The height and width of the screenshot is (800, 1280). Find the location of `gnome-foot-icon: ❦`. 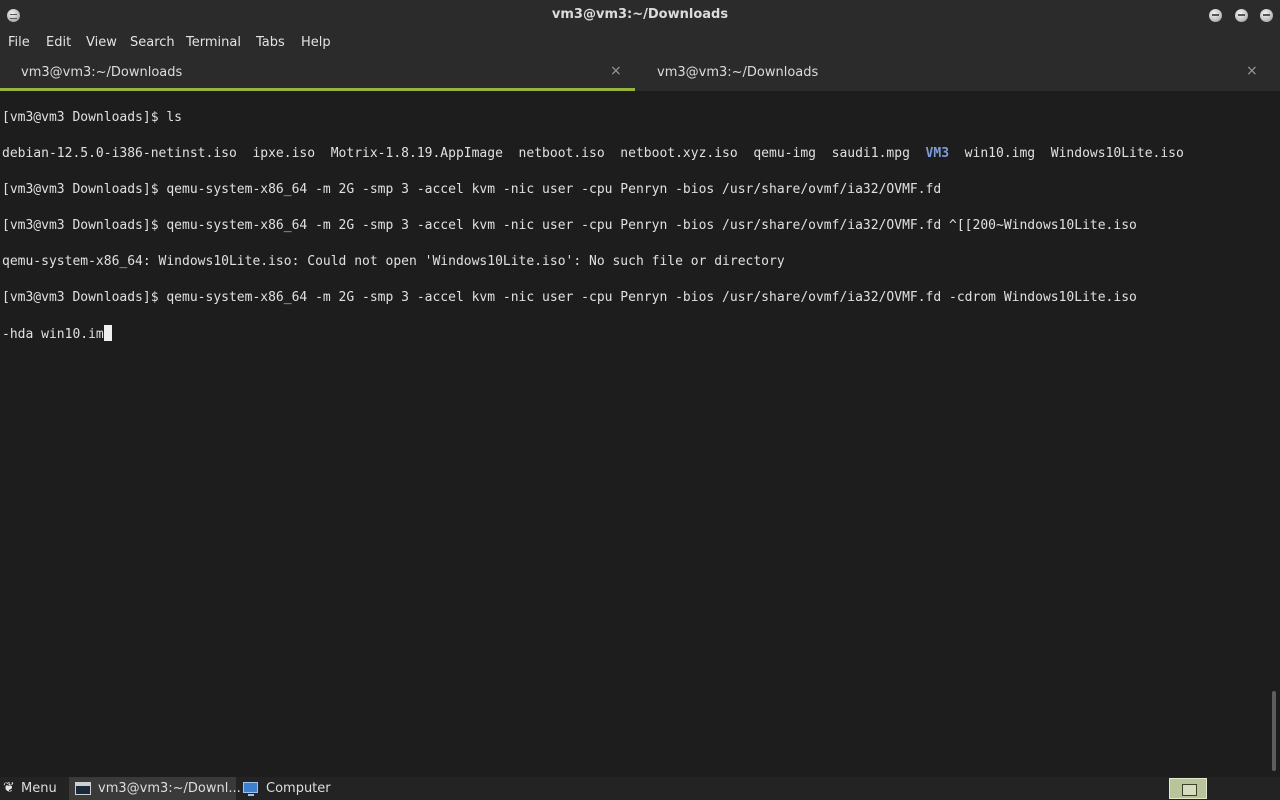

gnome-foot-icon: ❦ is located at coordinates (9, 788).